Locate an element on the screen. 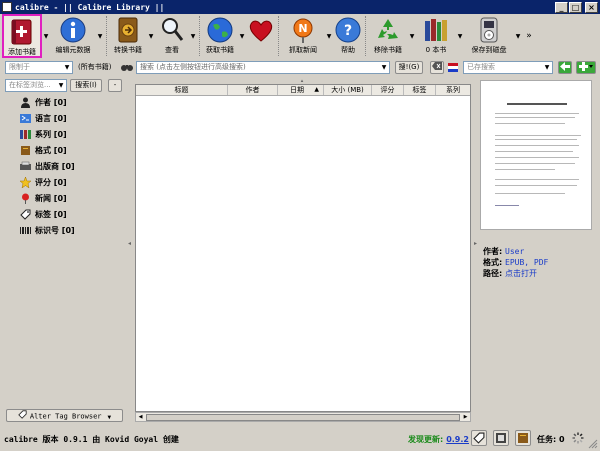  tag-category-series: 系列 [0] is located at coordinates (43, 134).